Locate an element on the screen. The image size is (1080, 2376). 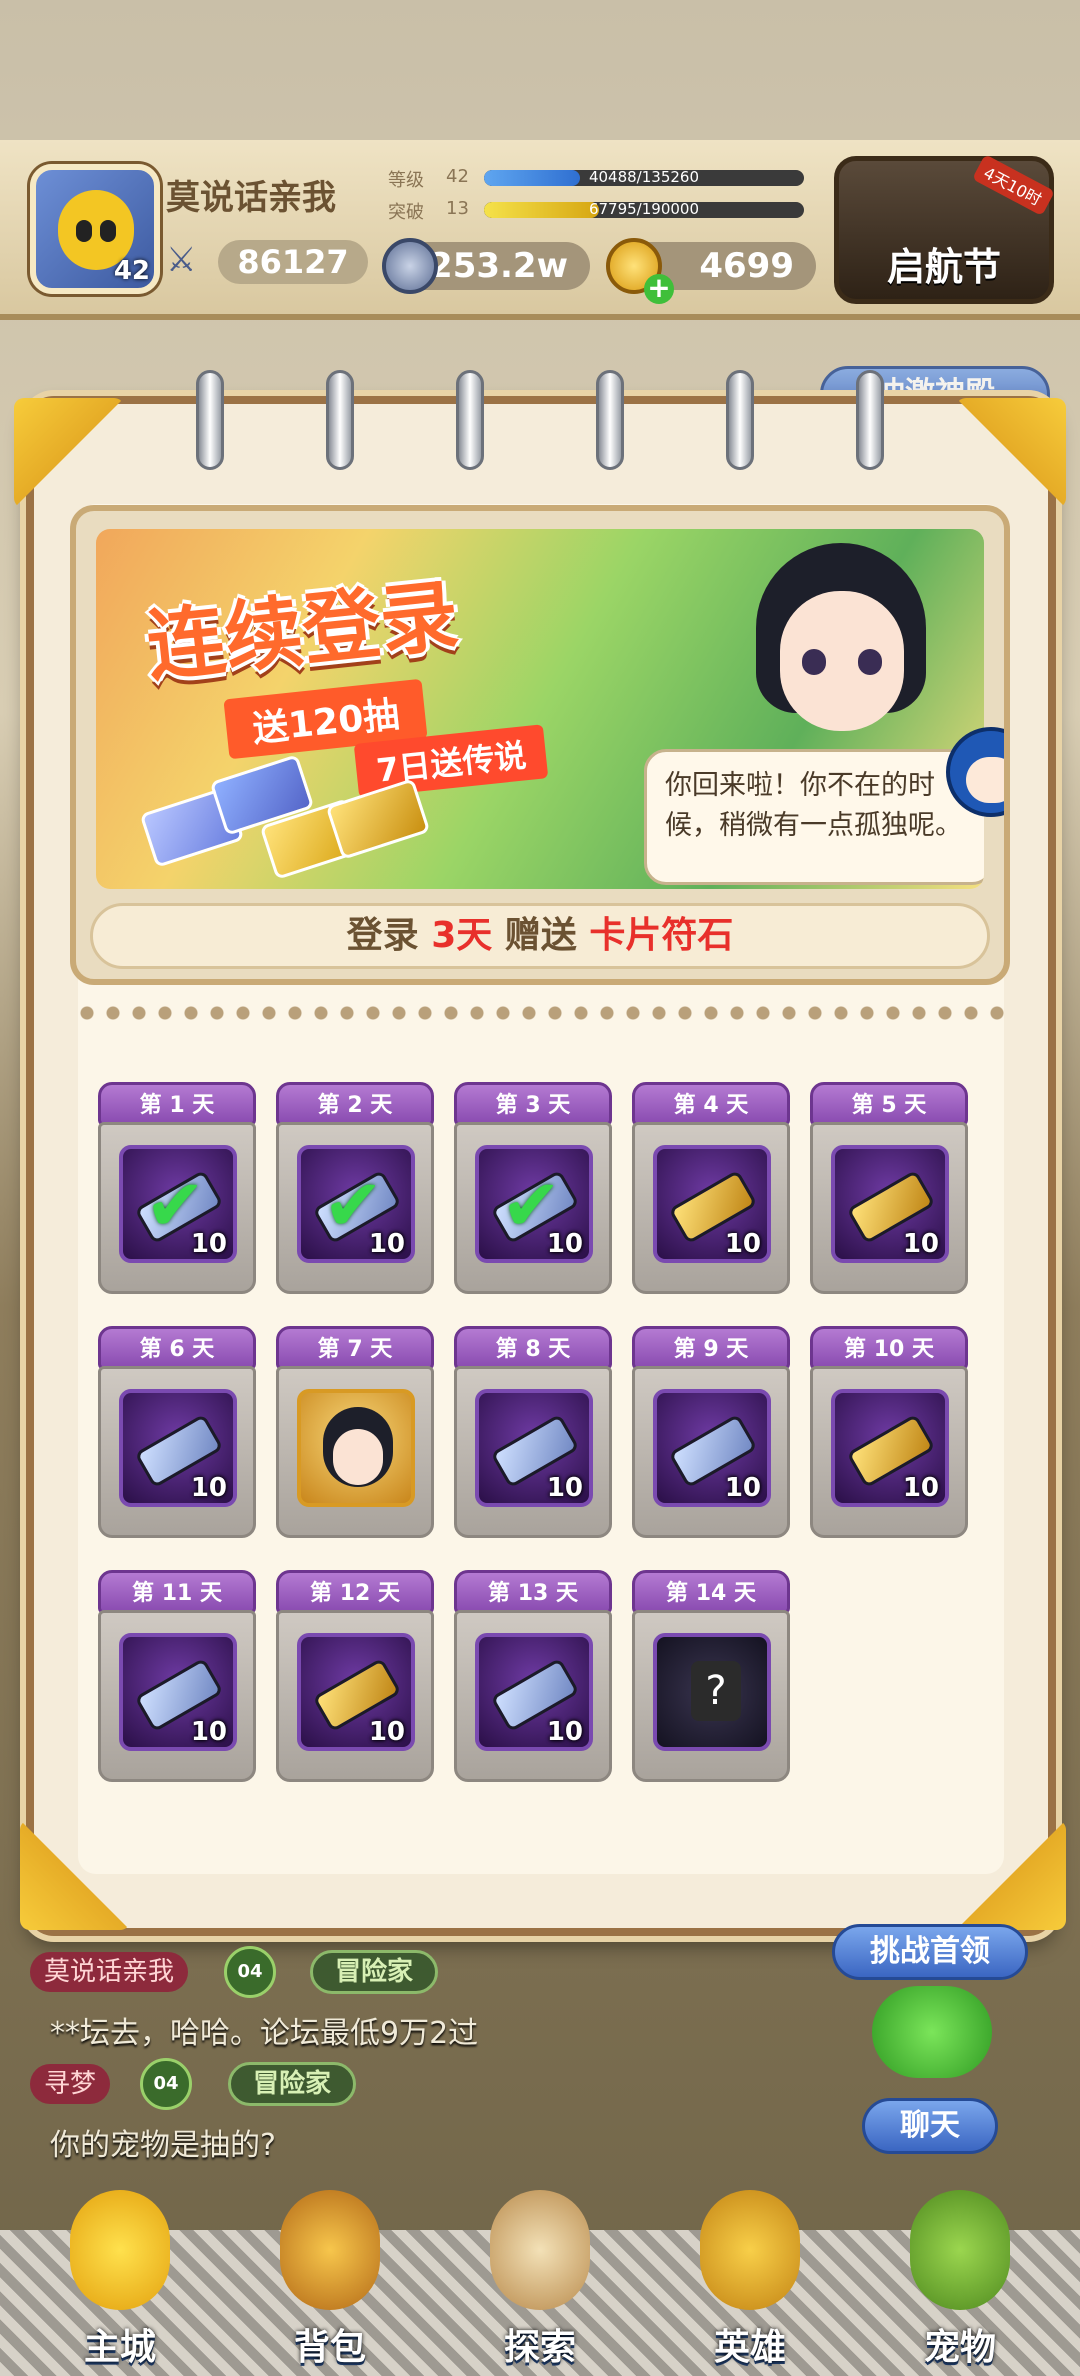
reward-day-label: 第 4 天 is located at coordinates (711, 1104).